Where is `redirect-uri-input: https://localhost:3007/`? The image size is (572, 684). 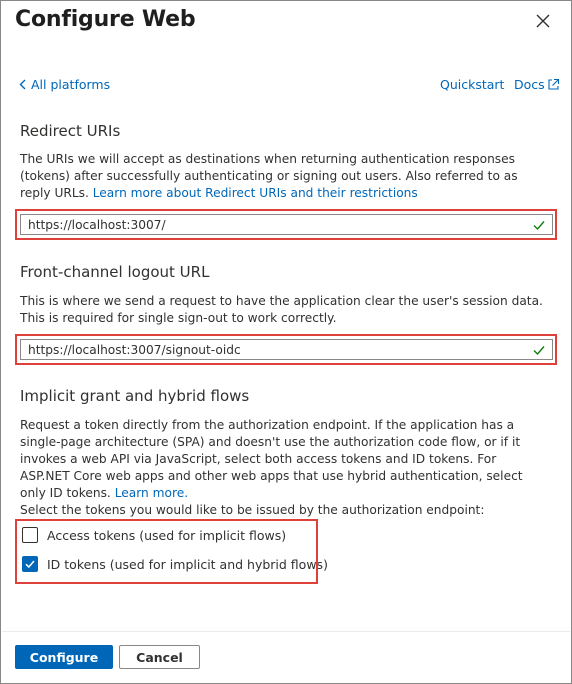 redirect-uri-input: https://localhost:3007/ is located at coordinates (286, 224).